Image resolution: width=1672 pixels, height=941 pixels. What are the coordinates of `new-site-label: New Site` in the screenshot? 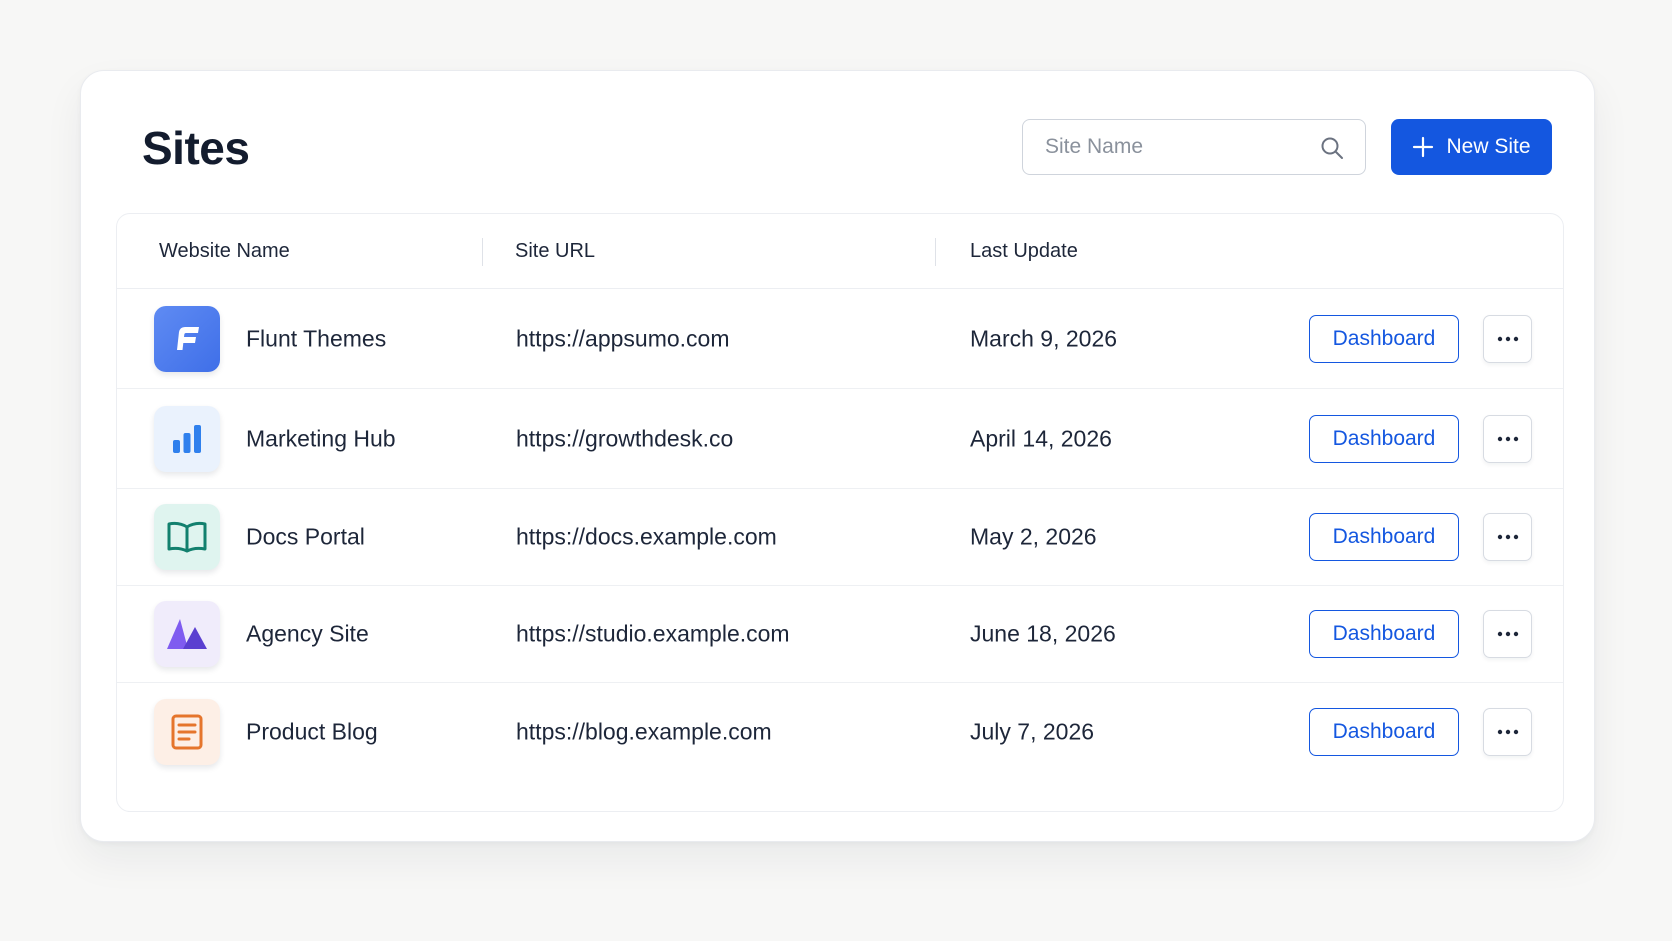 It's located at (1488, 146).